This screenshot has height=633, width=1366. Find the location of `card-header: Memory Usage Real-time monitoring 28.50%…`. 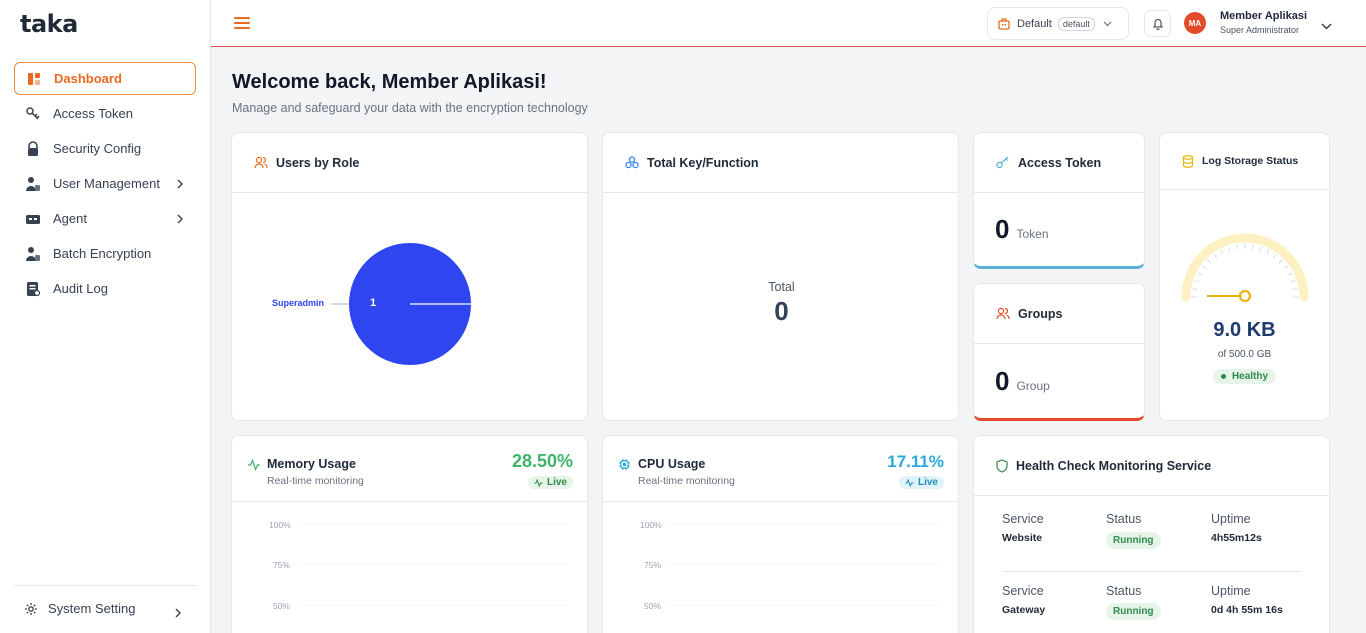

card-header: Memory Usage Real-time monitoring 28.50%… is located at coordinates (409, 469).